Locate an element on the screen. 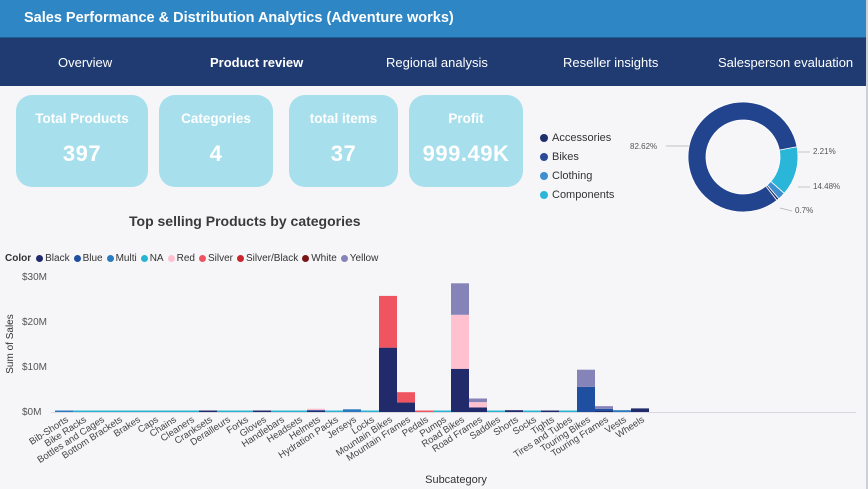  kpi-value: 4 is located at coordinates (216, 153).